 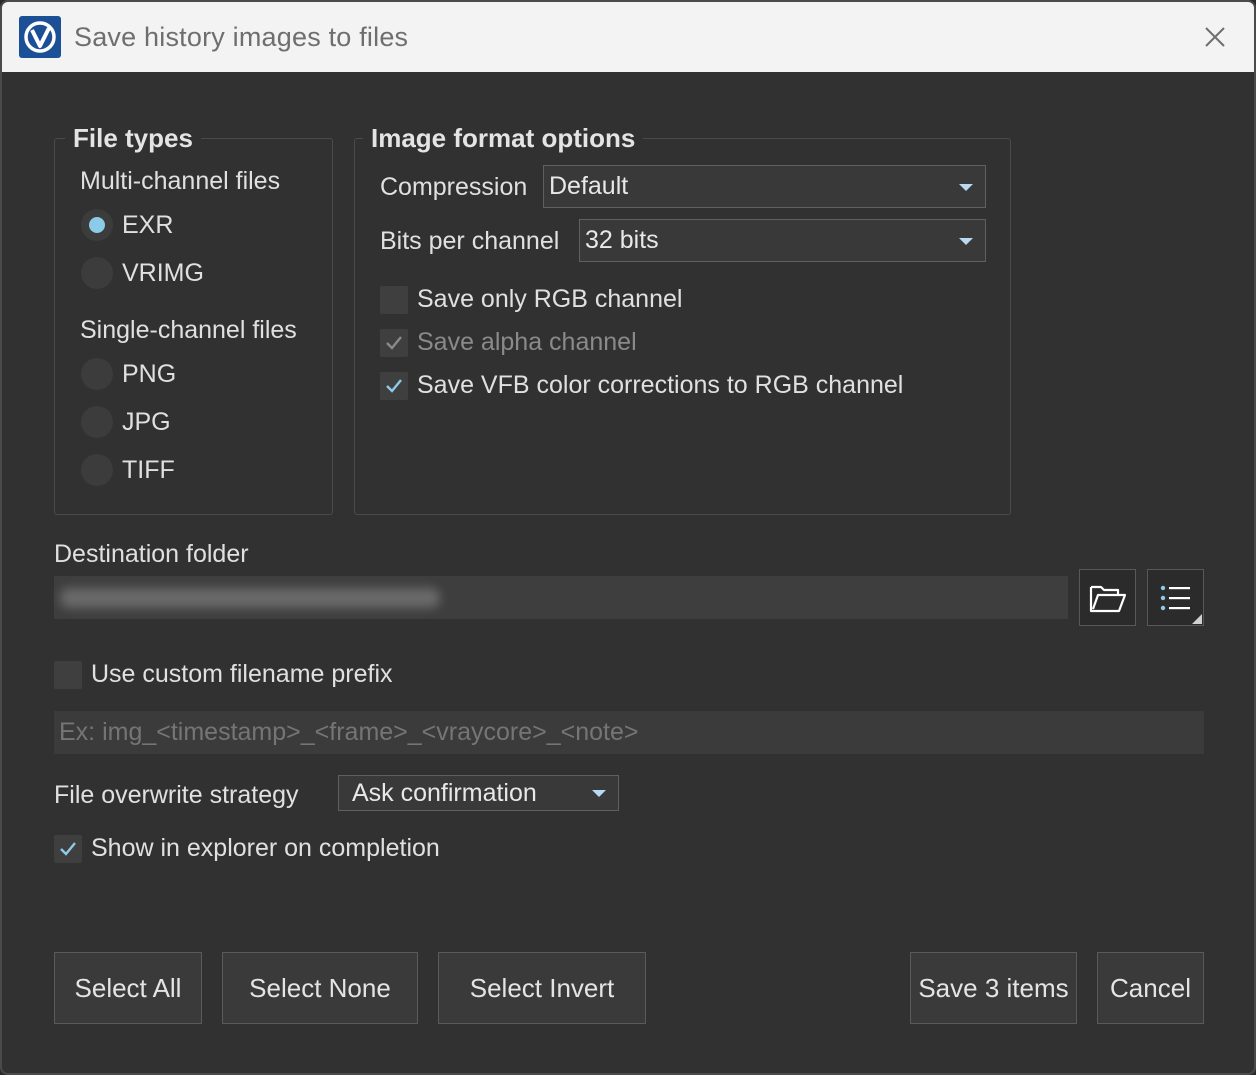 What do you see at coordinates (241, 37) in the screenshot?
I see `window-title: Save history images to files` at bounding box center [241, 37].